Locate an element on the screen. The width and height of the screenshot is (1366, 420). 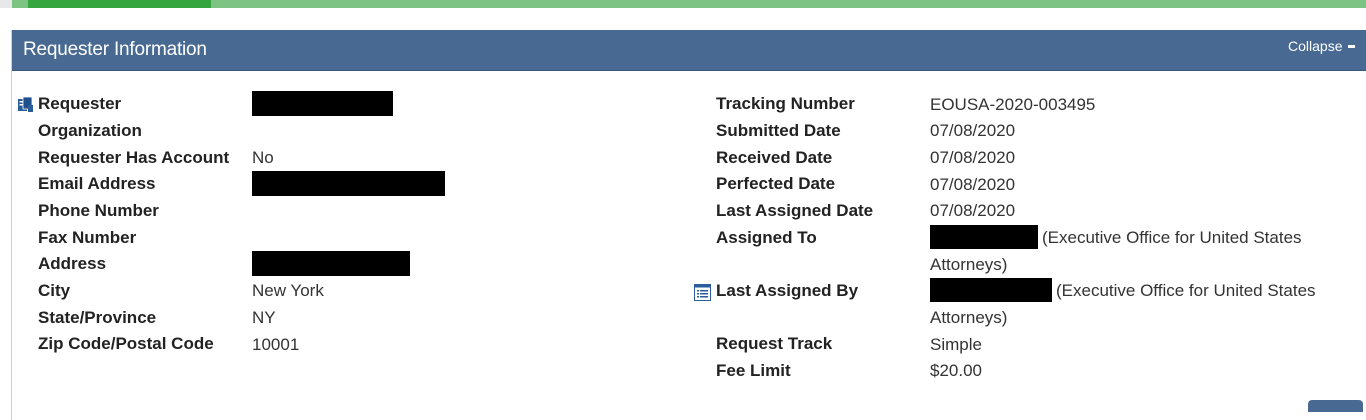
progress-gap is located at coordinates (20, 4).